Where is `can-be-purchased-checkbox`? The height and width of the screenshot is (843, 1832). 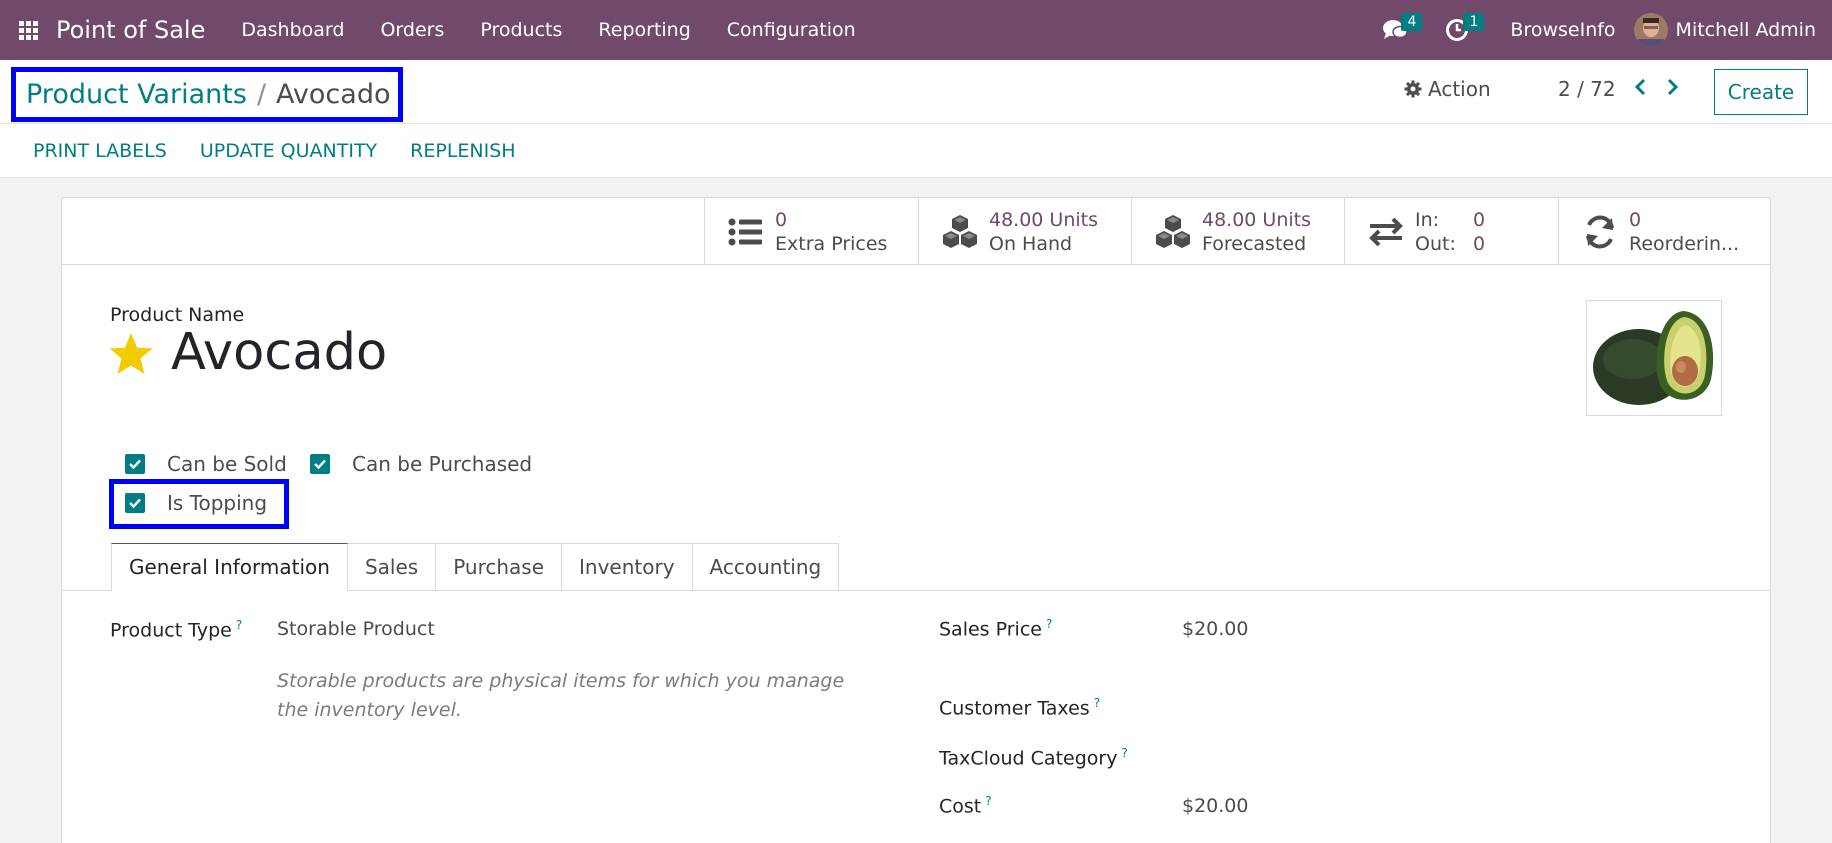
can-be-purchased-checkbox is located at coordinates (320, 464).